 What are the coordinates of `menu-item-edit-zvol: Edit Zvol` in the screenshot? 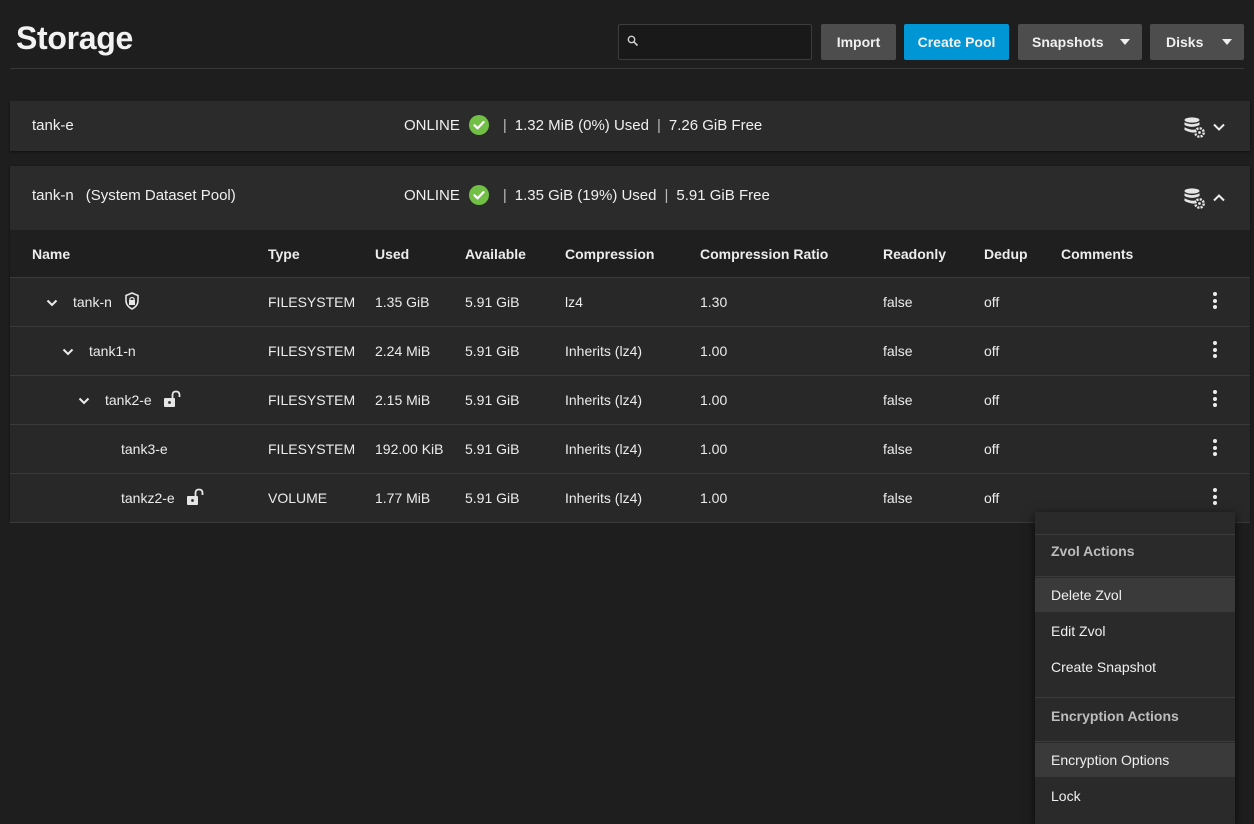 It's located at (1135, 631).